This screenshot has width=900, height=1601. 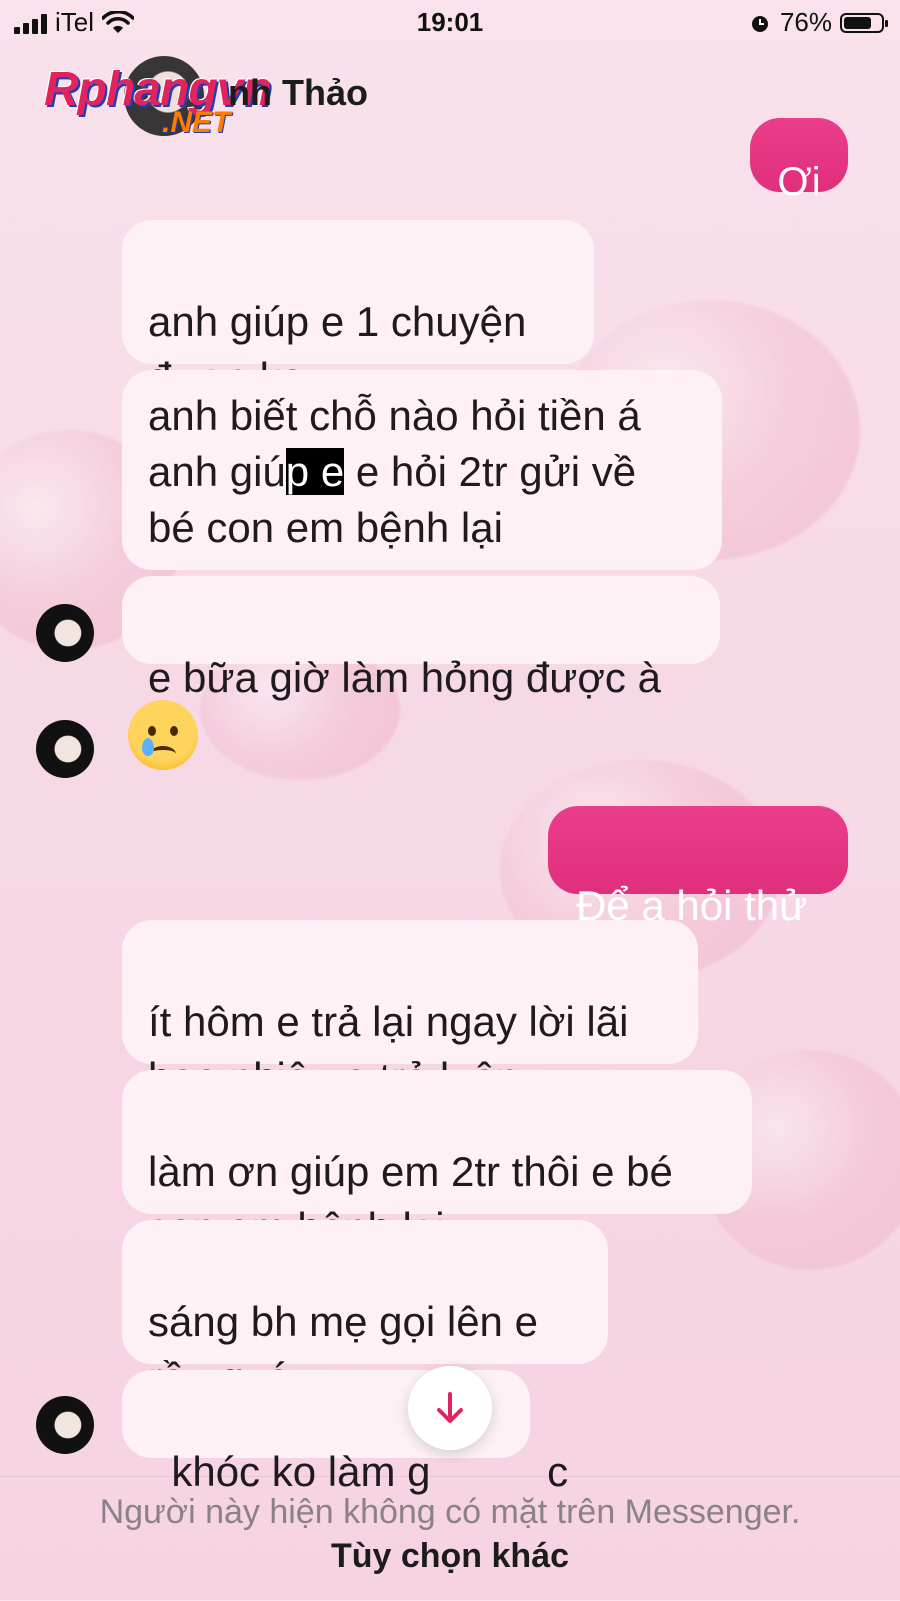 What do you see at coordinates (298, 93) in the screenshot?
I see `contact-name: nh Thảo` at bounding box center [298, 93].